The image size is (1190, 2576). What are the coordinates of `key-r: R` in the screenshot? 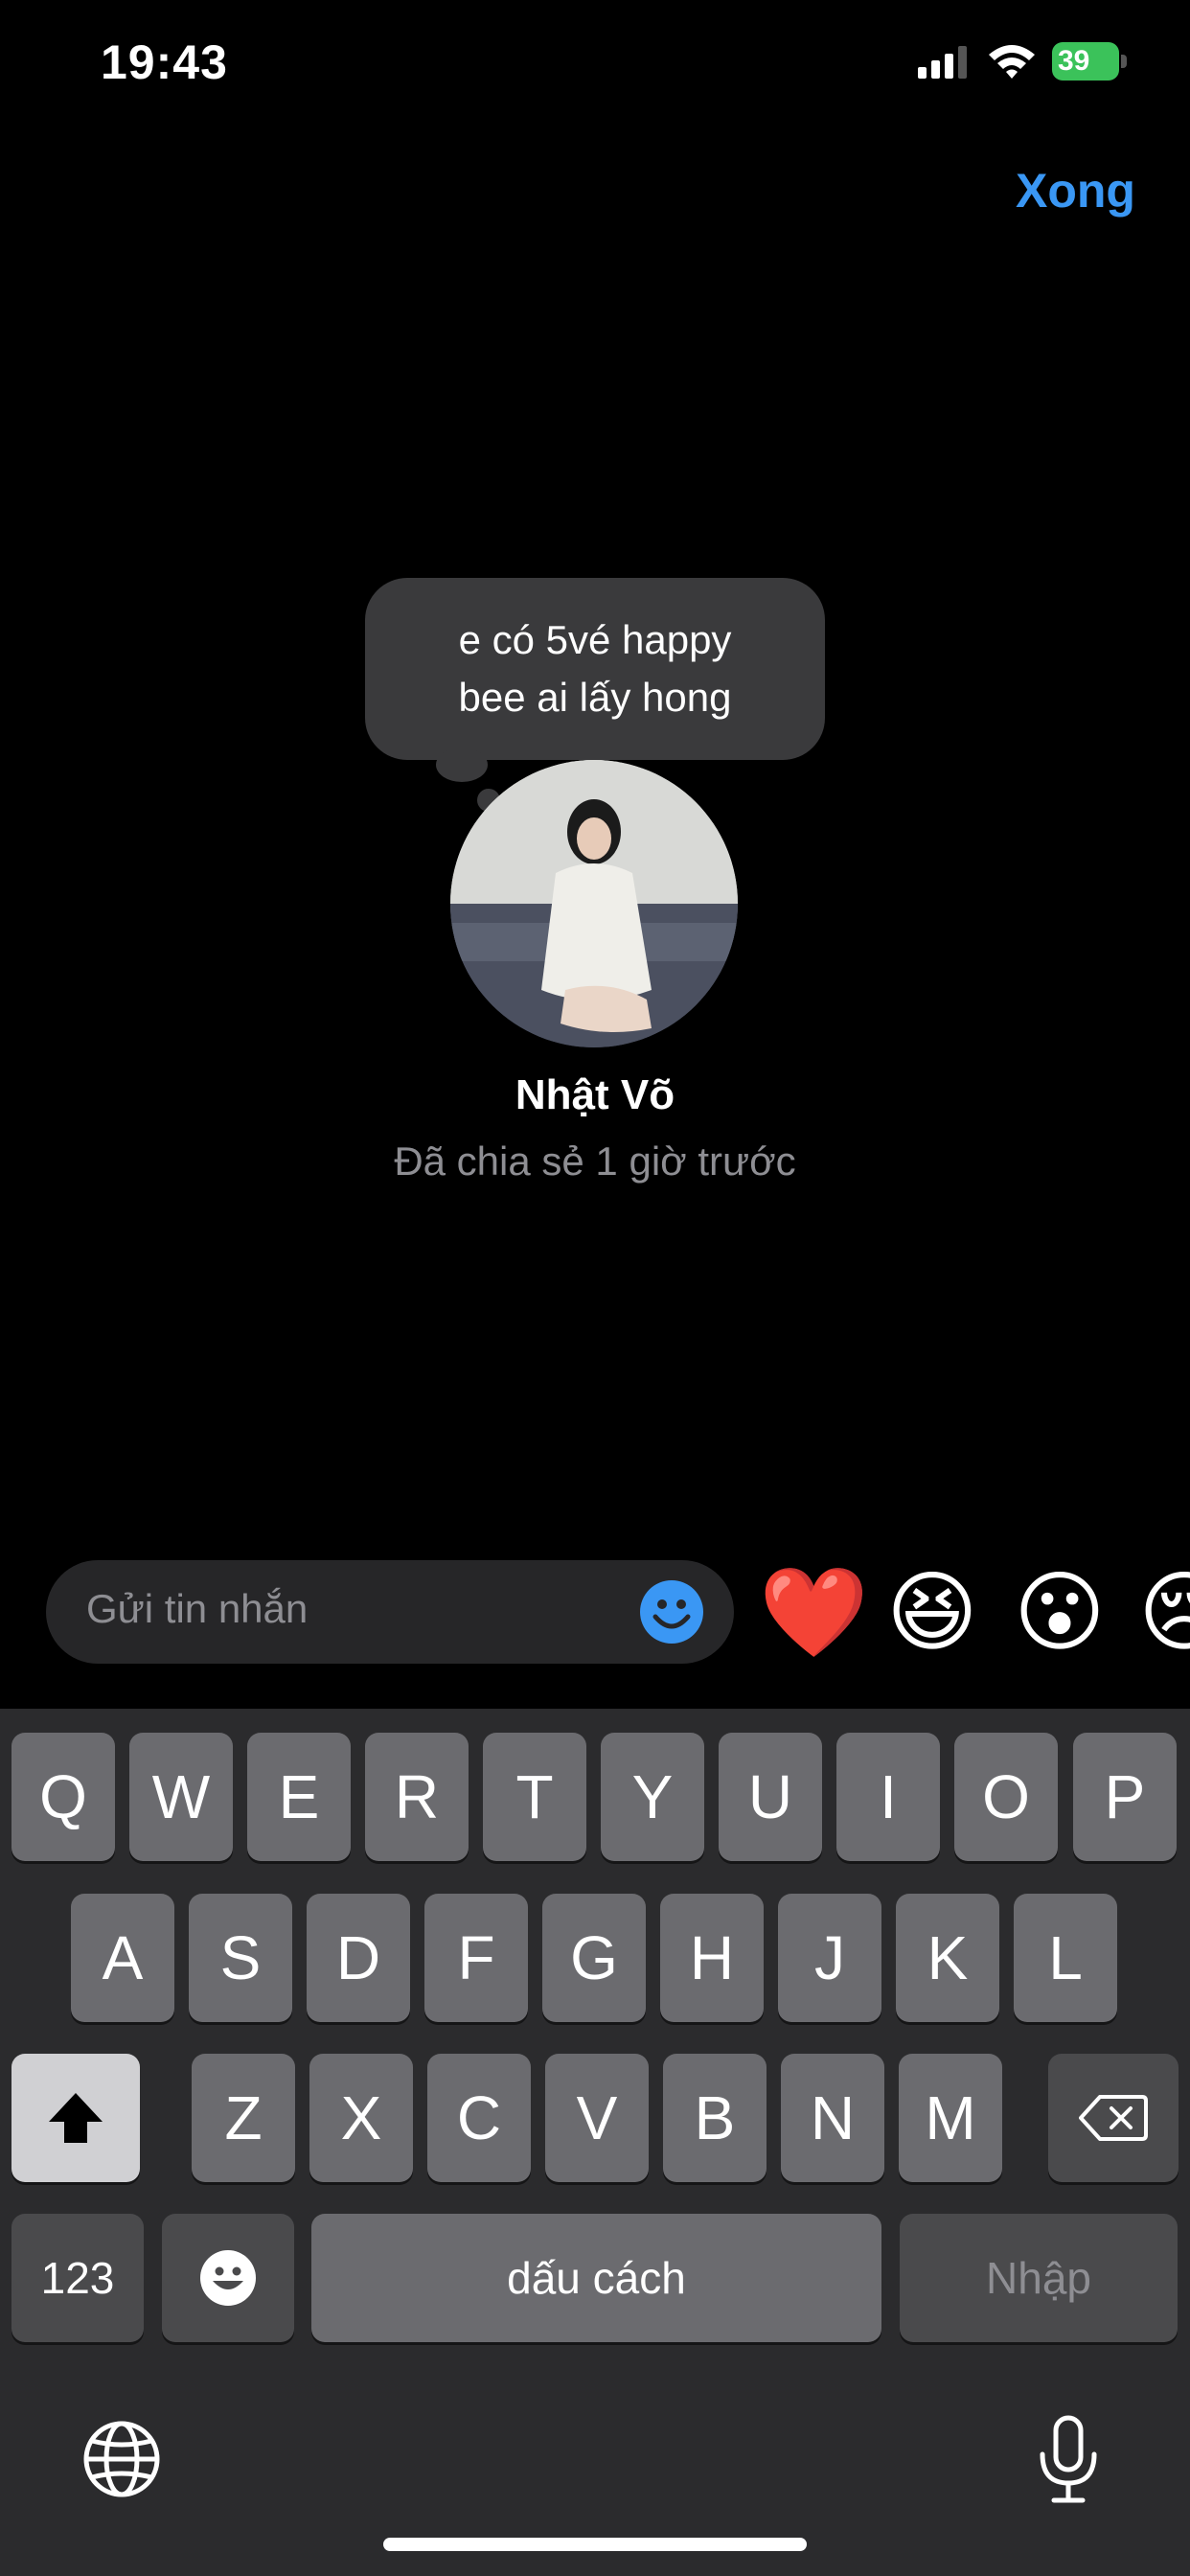 It's located at (417, 1797).